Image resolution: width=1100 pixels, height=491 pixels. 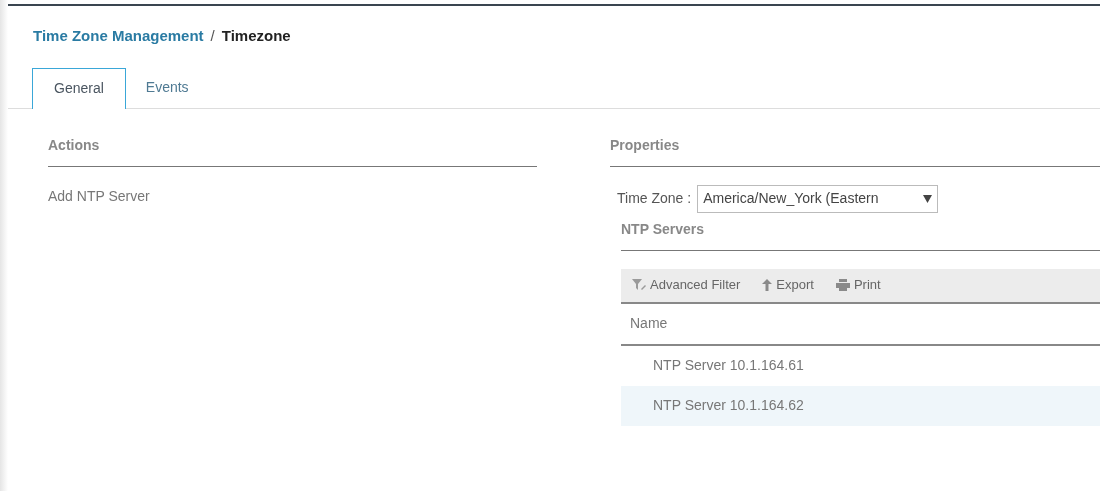 I want to click on toolbar-button: Export, so click(x=788, y=285).